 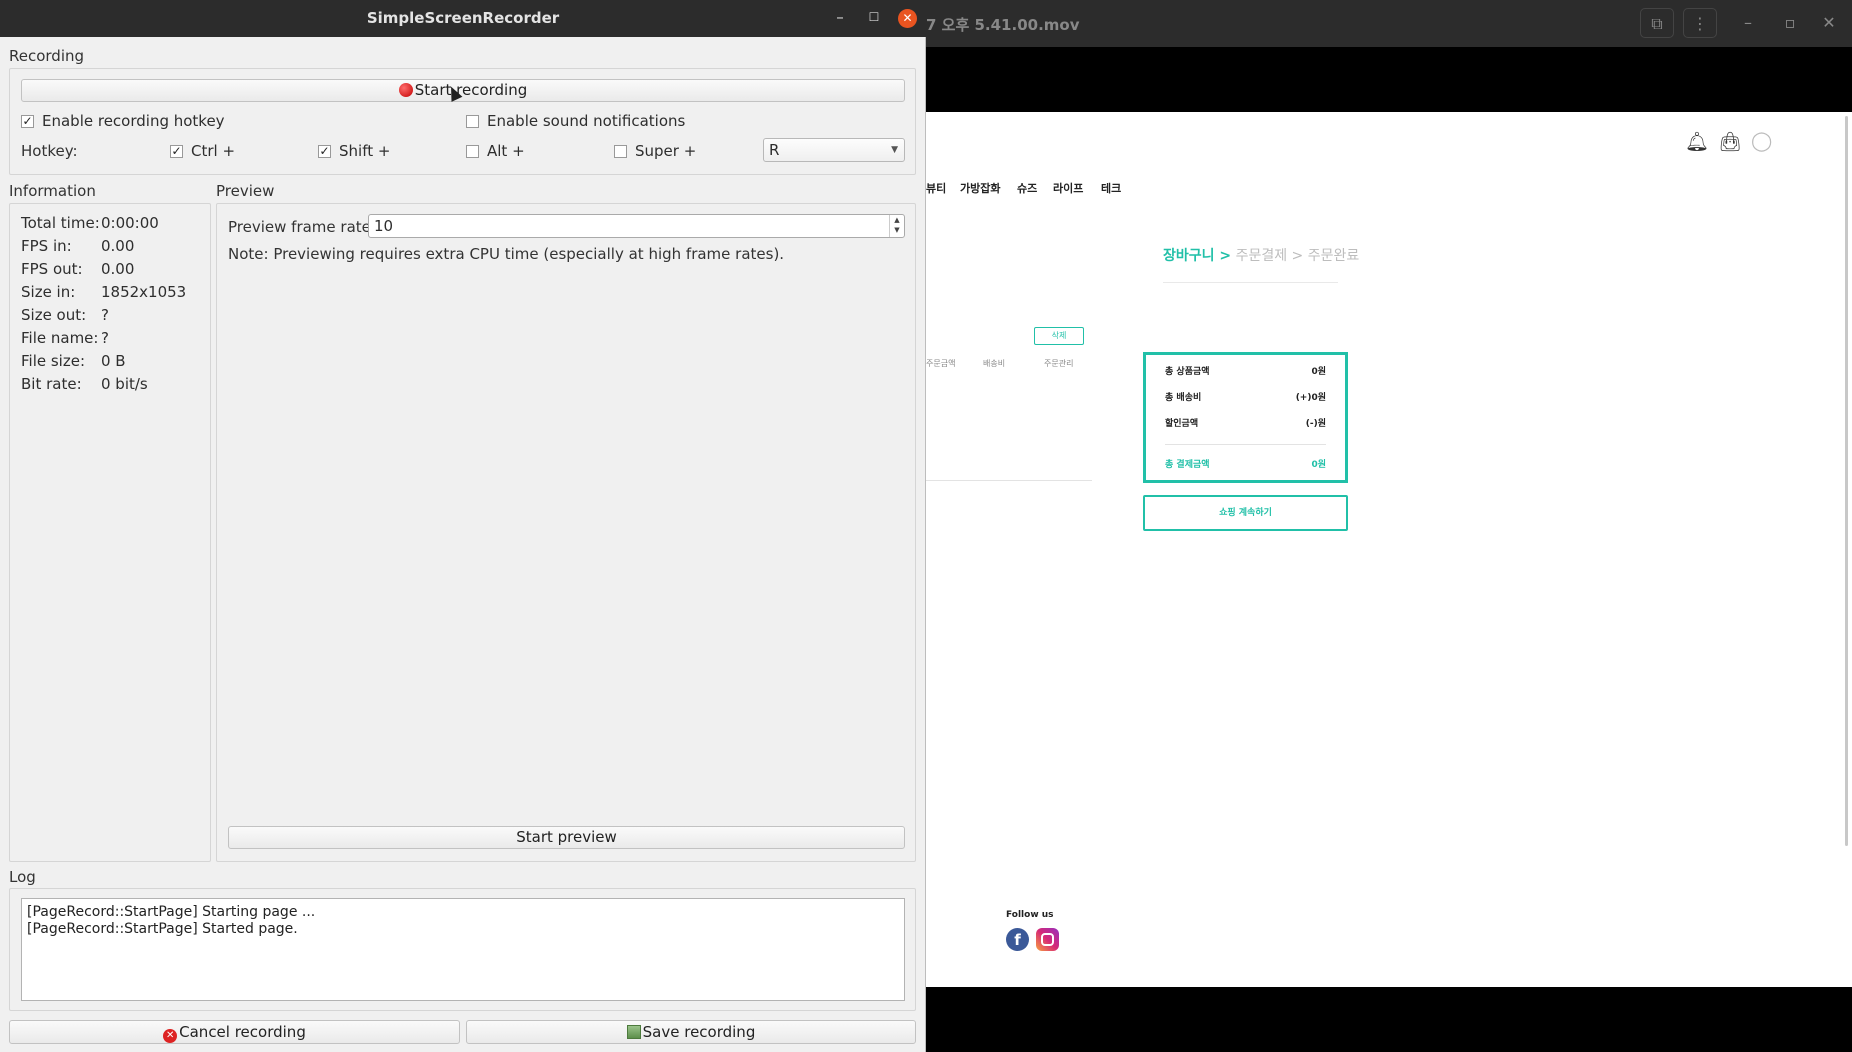 What do you see at coordinates (1697, 141) in the screenshot?
I see `bell-icon: 🔔︎` at bounding box center [1697, 141].